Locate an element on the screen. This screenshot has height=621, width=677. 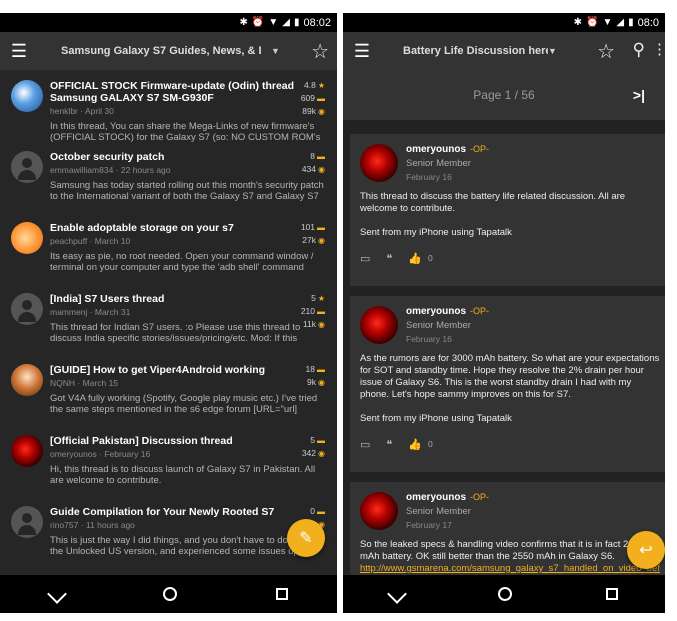
star-rating-icon: ★ is located at coordinates (321, 85).